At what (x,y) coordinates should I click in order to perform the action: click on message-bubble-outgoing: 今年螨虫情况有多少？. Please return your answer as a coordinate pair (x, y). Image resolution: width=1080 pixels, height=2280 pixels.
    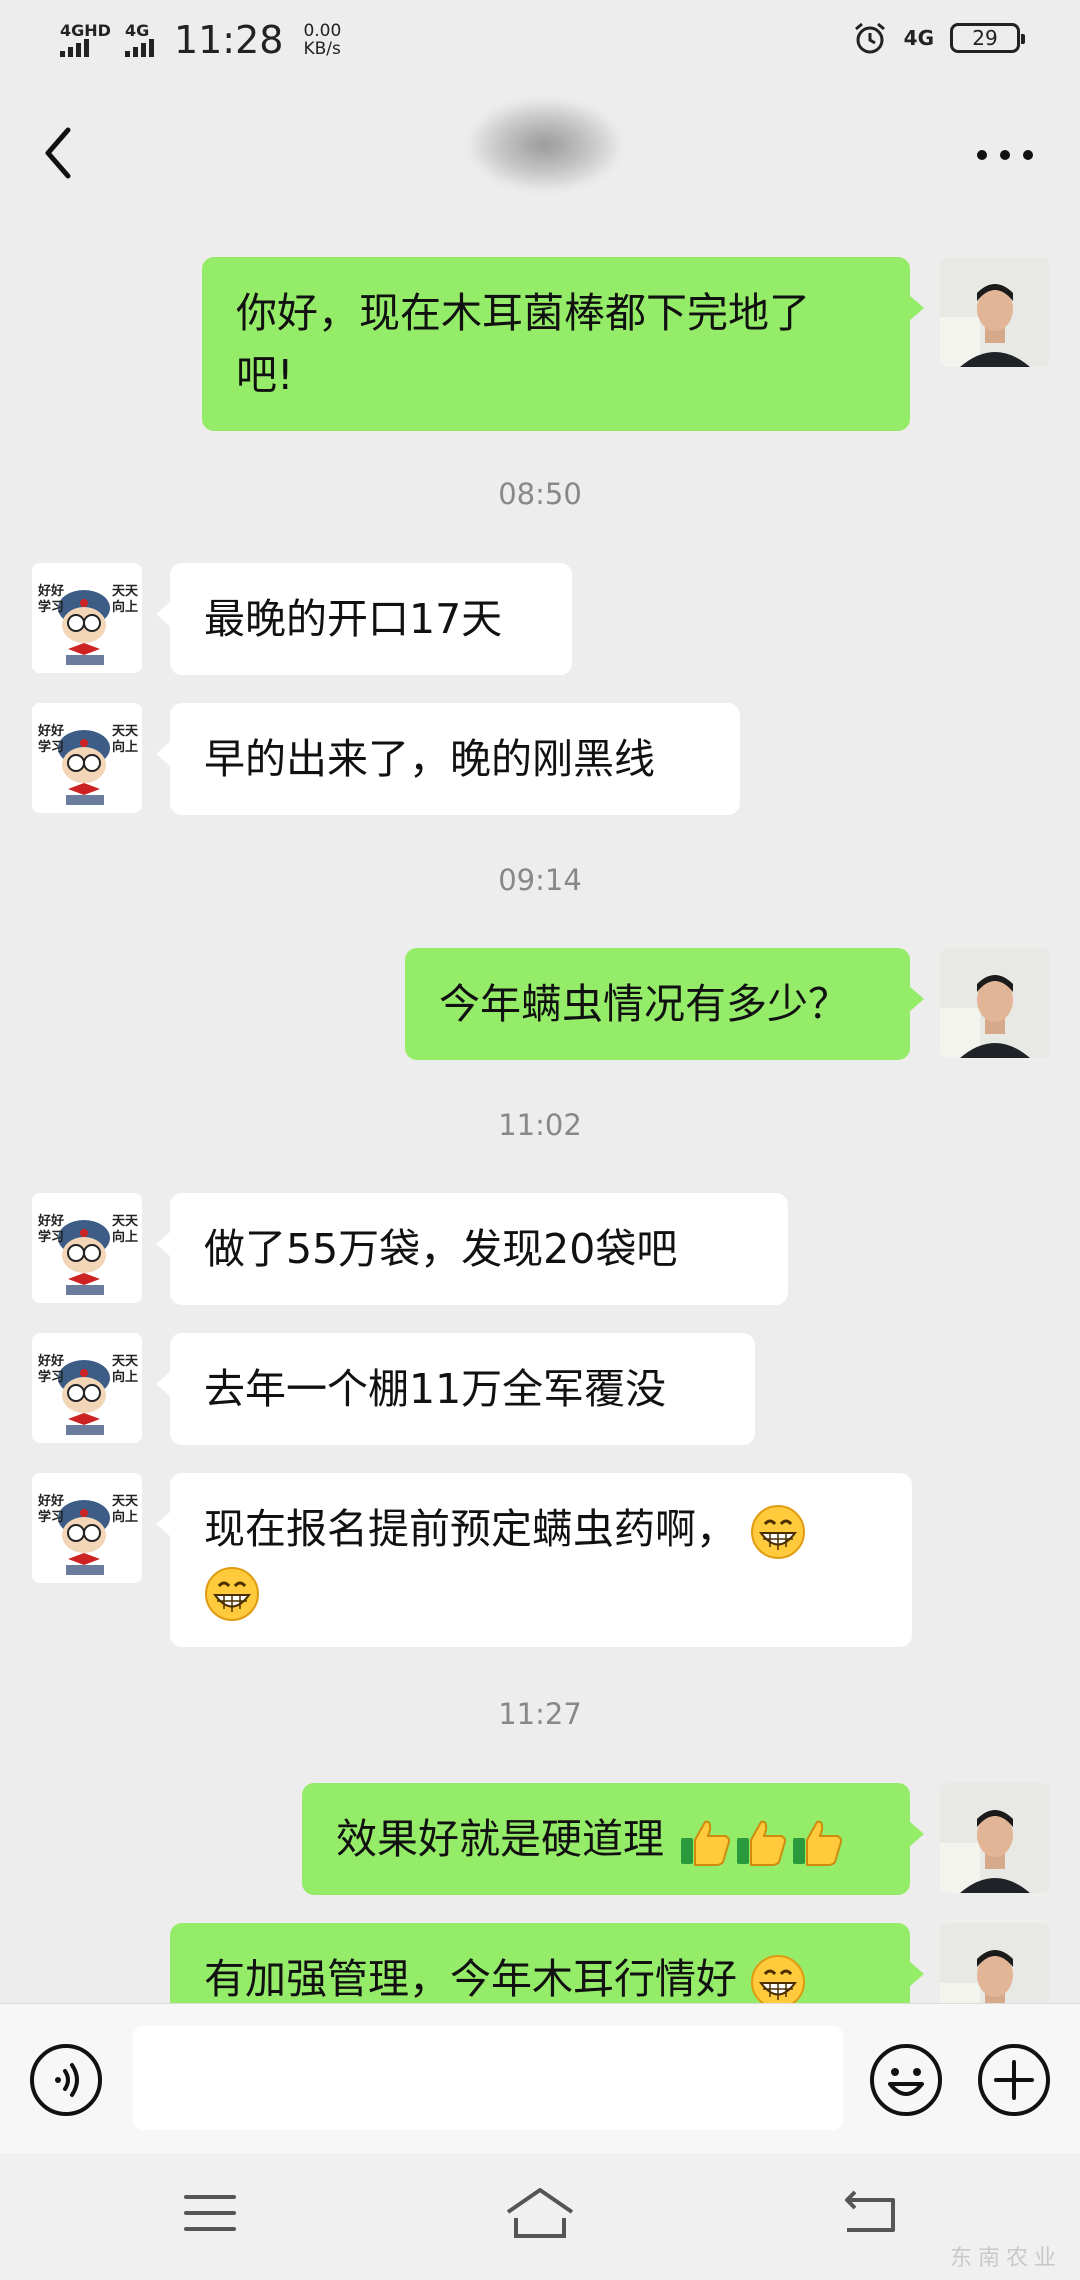
    Looking at the image, I should click on (664, 1004).